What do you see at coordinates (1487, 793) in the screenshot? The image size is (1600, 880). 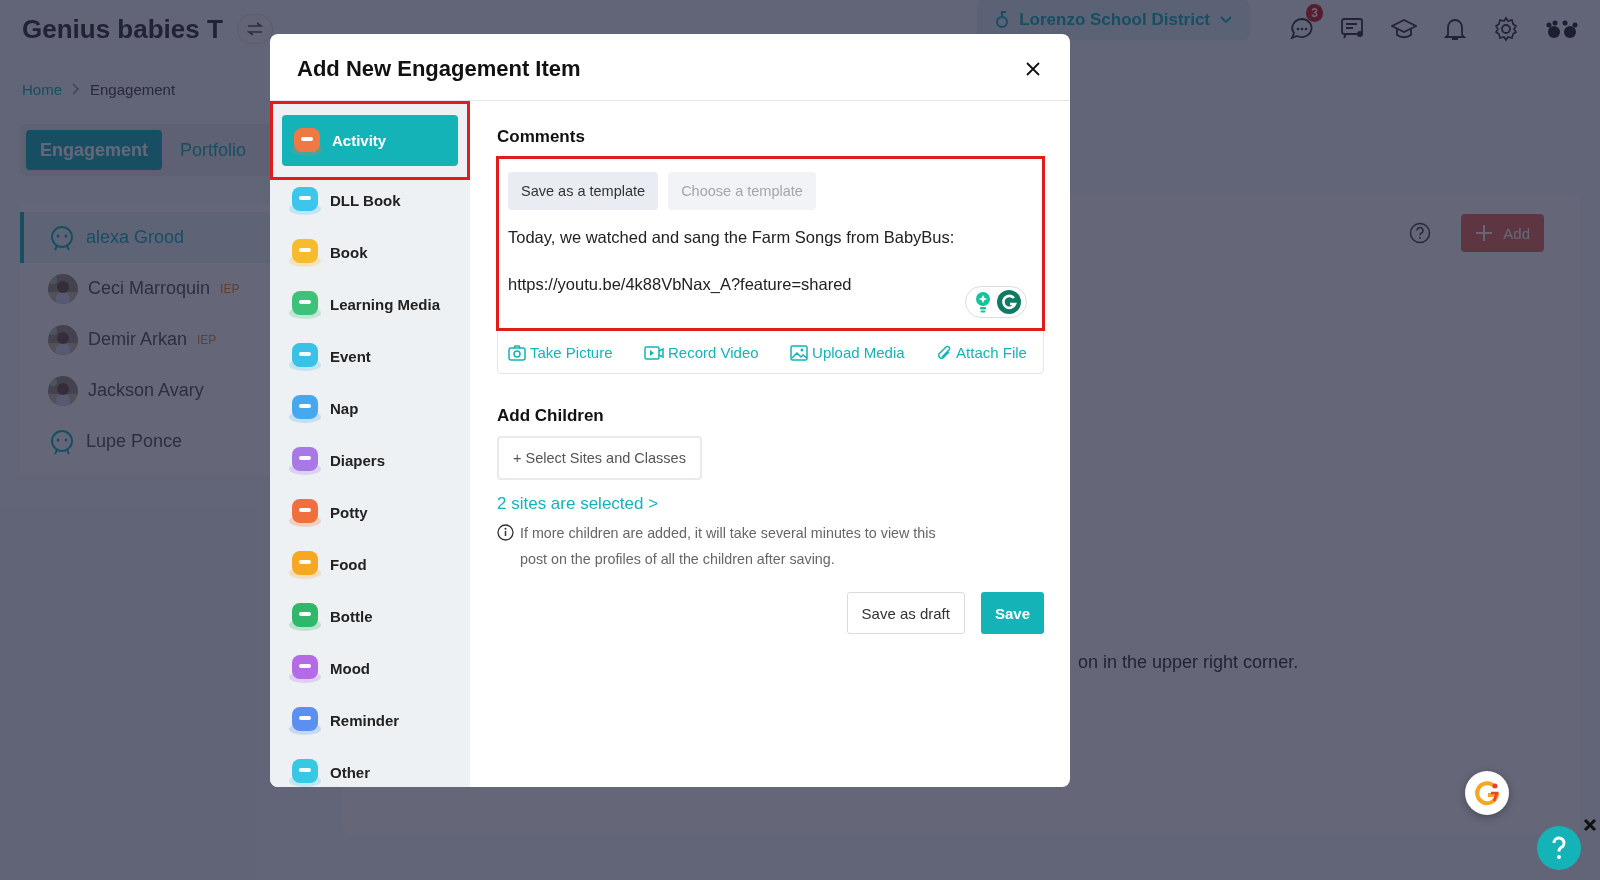 I see `logo-icon` at bounding box center [1487, 793].